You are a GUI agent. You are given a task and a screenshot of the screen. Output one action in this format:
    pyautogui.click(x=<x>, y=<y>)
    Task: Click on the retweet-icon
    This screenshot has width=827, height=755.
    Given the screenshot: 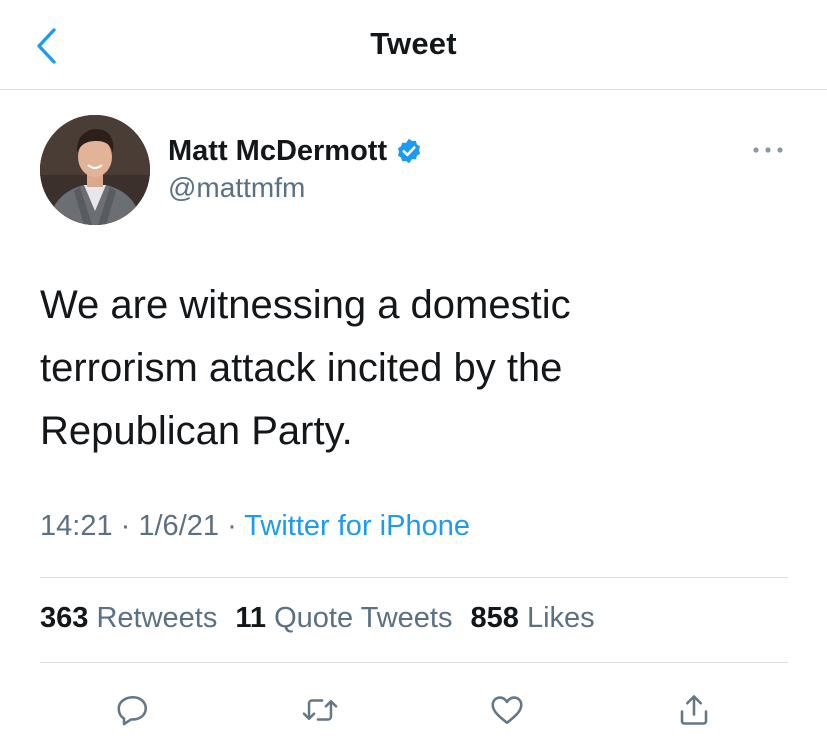 What is the action you would take?
    pyautogui.click(x=320, y=710)
    